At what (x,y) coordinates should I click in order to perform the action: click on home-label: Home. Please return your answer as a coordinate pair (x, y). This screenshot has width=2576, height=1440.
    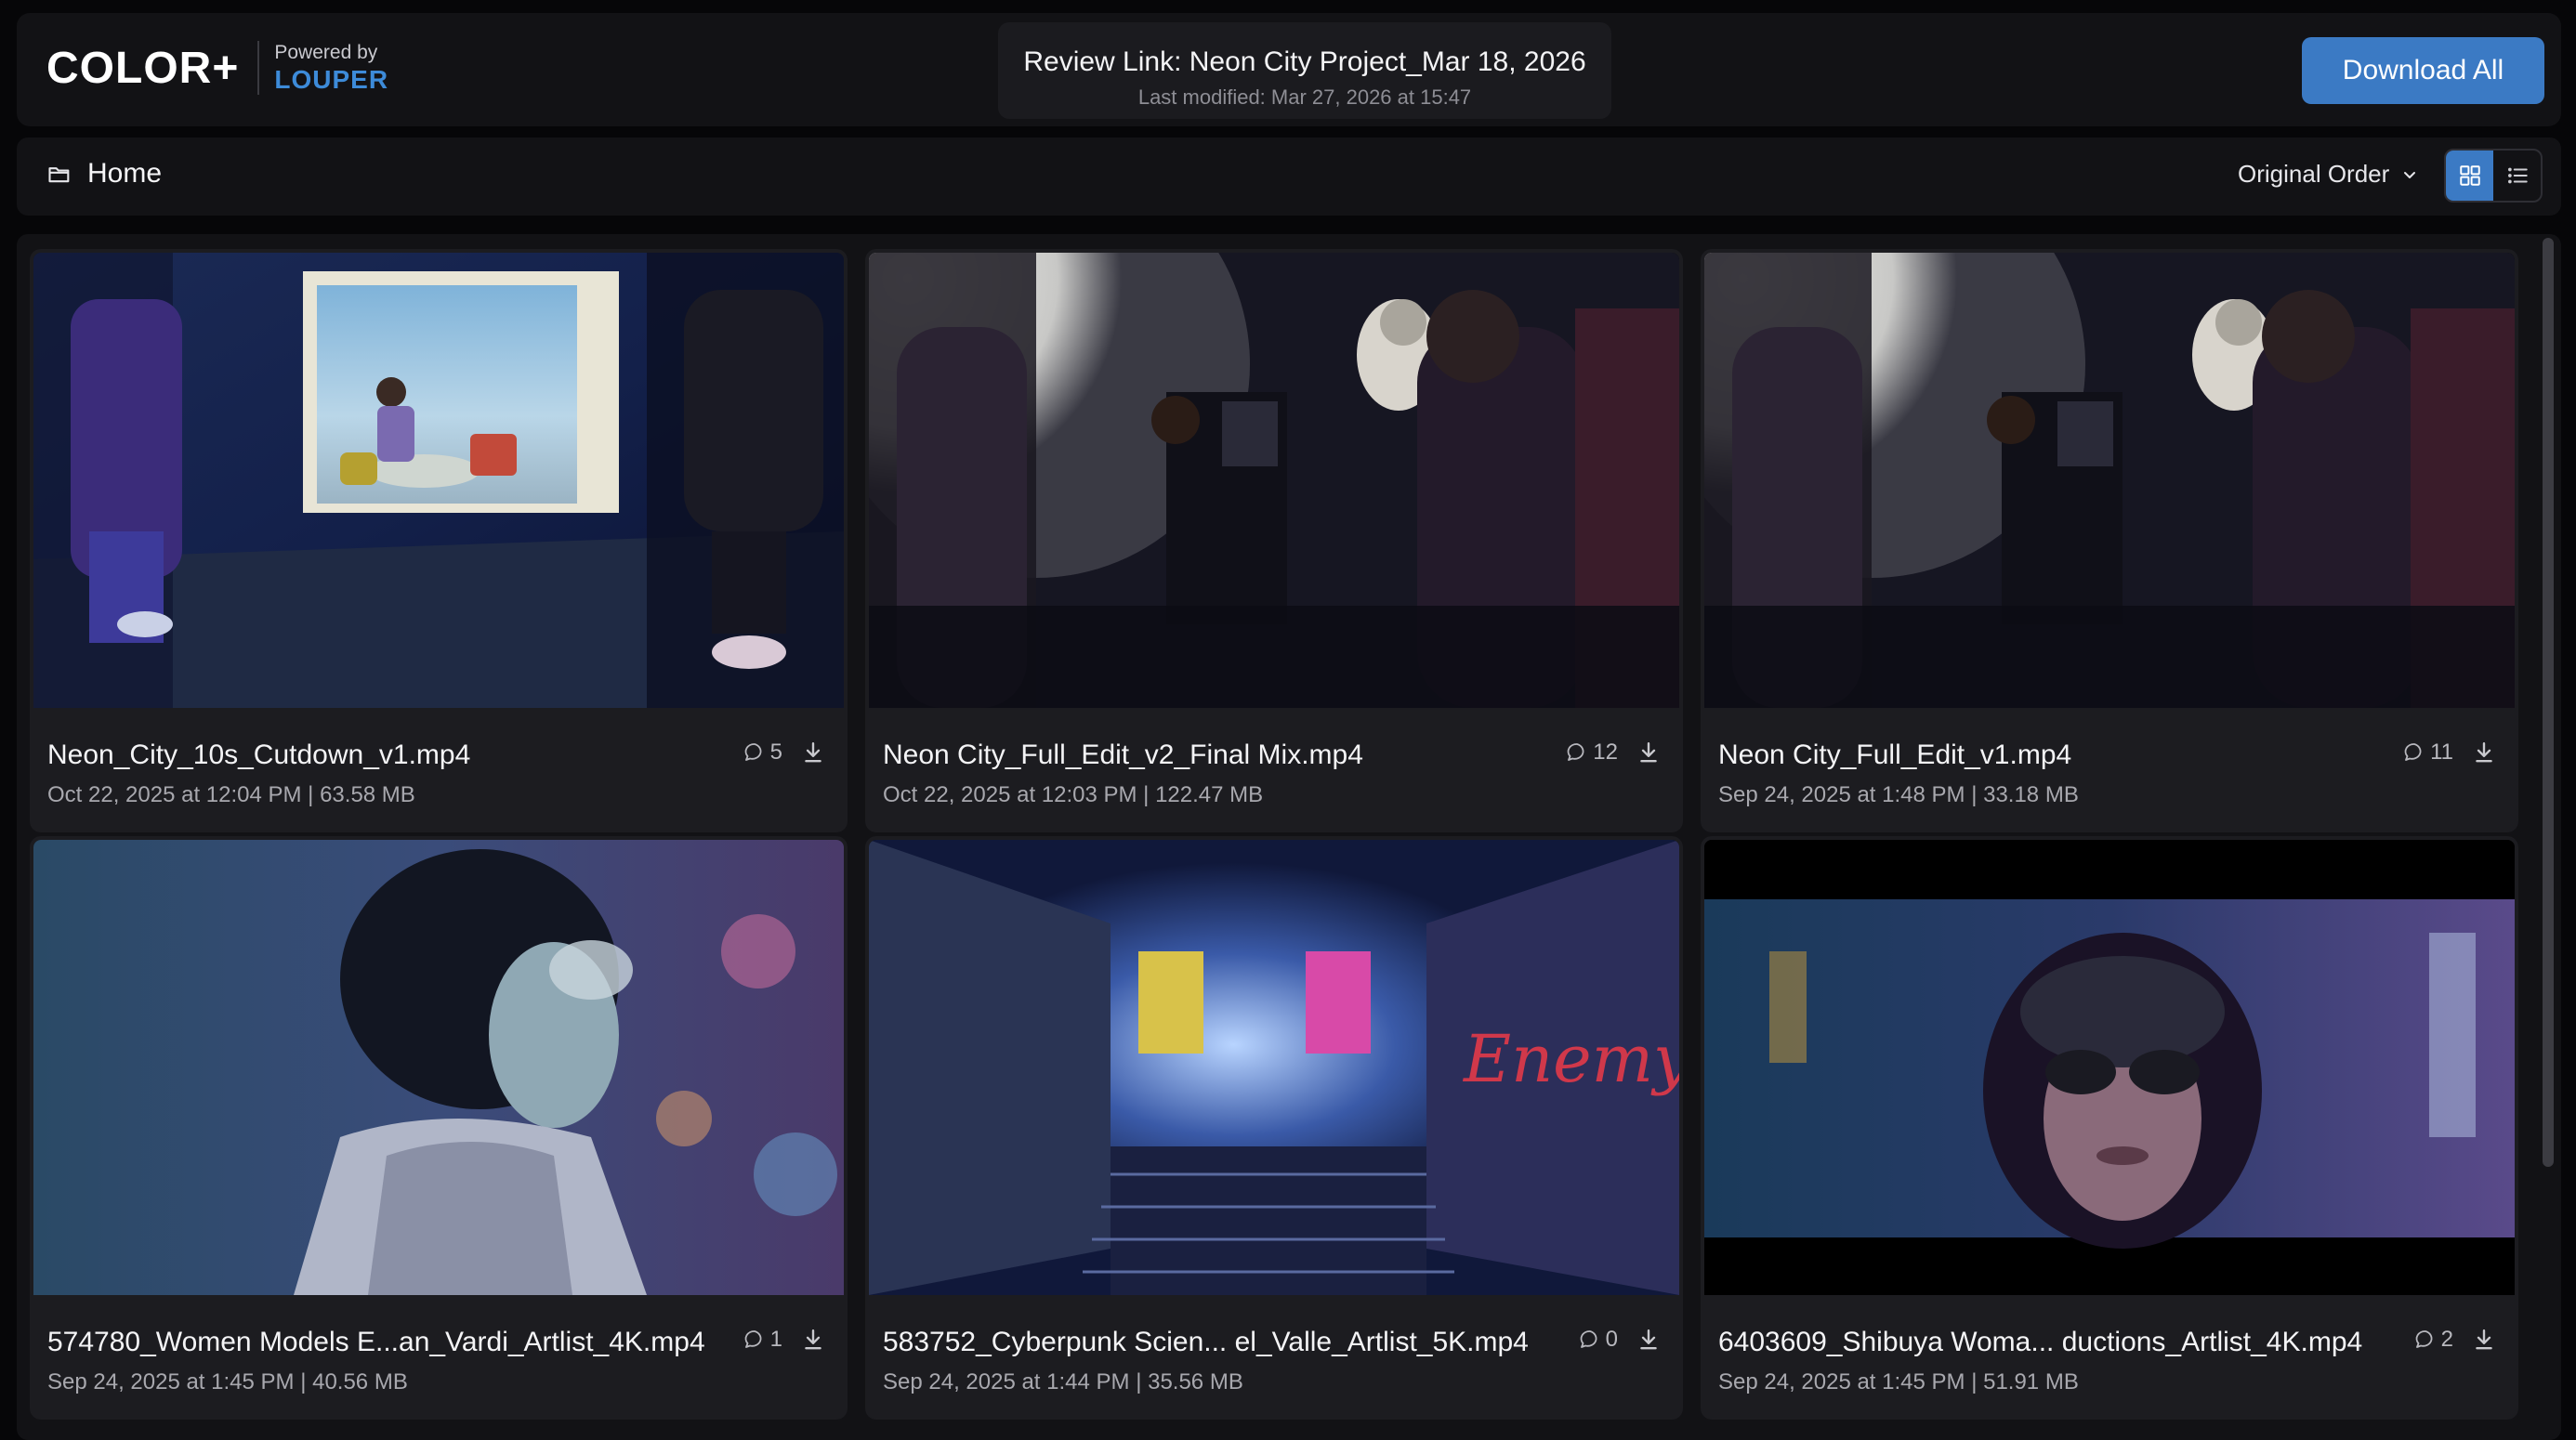
    Looking at the image, I should click on (125, 173).